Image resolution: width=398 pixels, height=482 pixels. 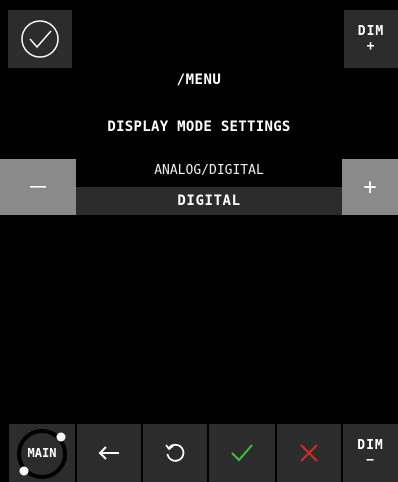 I want to click on back-button, so click(x=109, y=453).